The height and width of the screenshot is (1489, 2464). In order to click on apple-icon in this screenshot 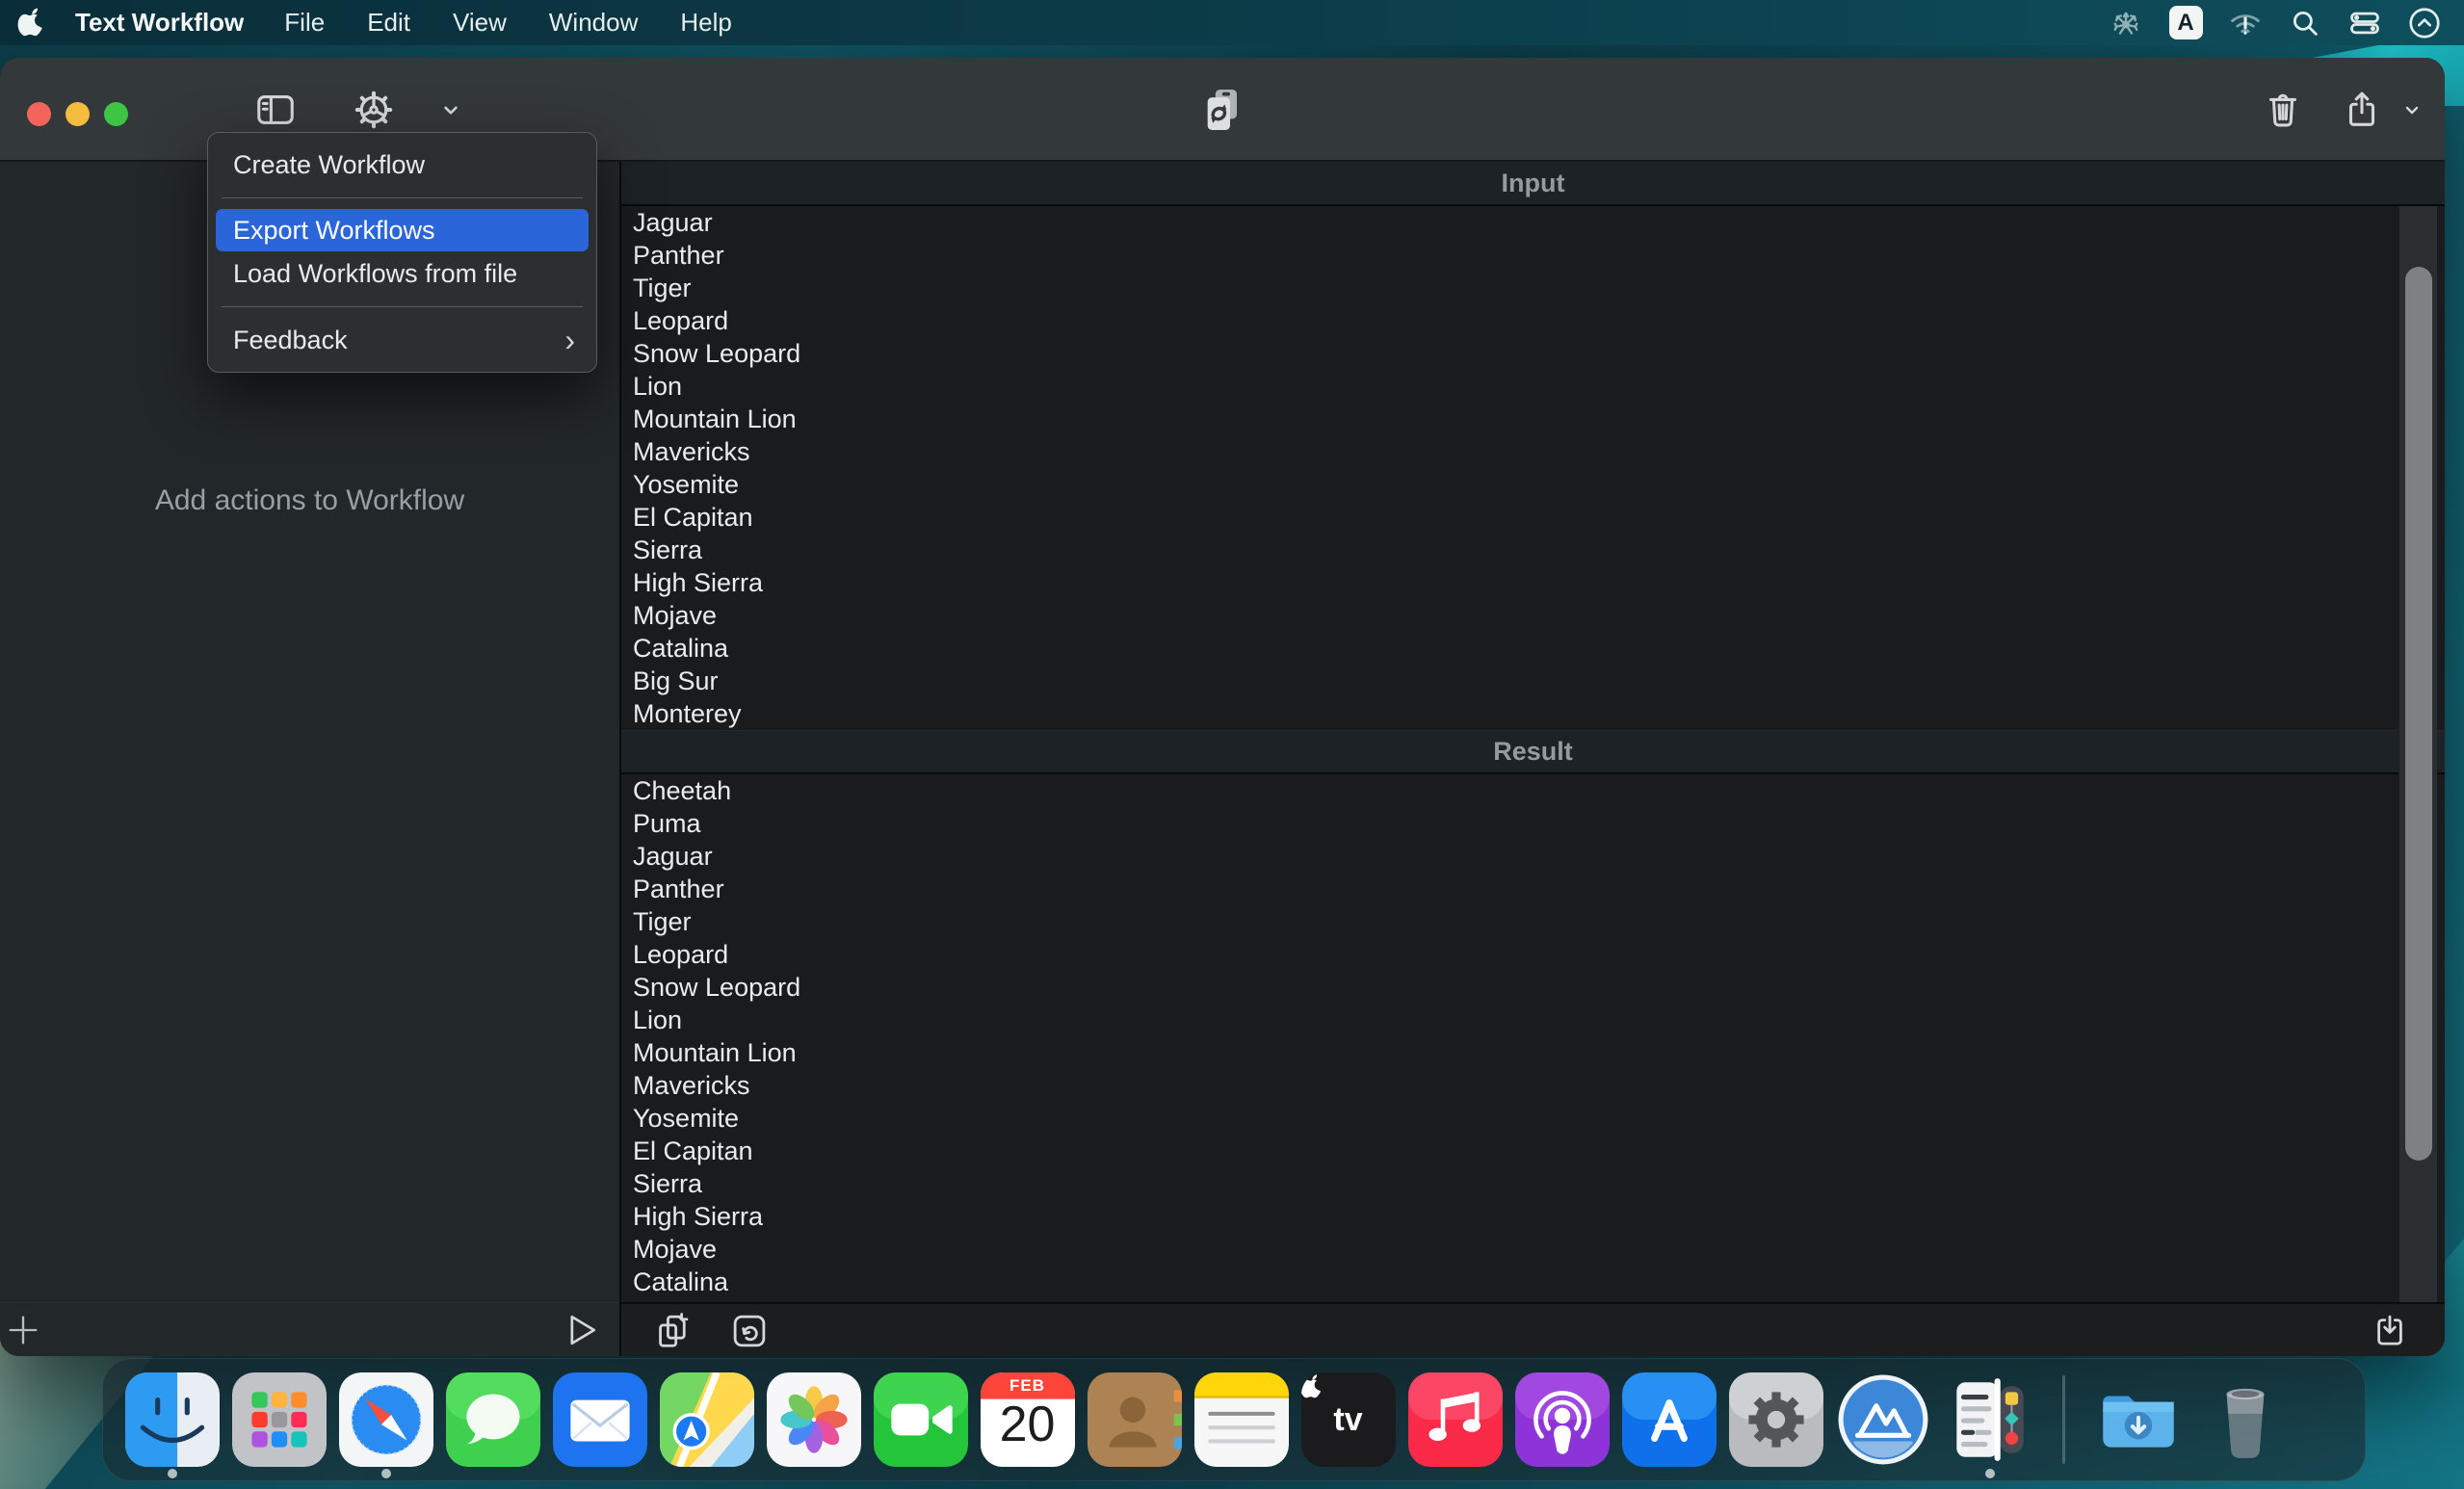, I will do `click(29, 22)`.